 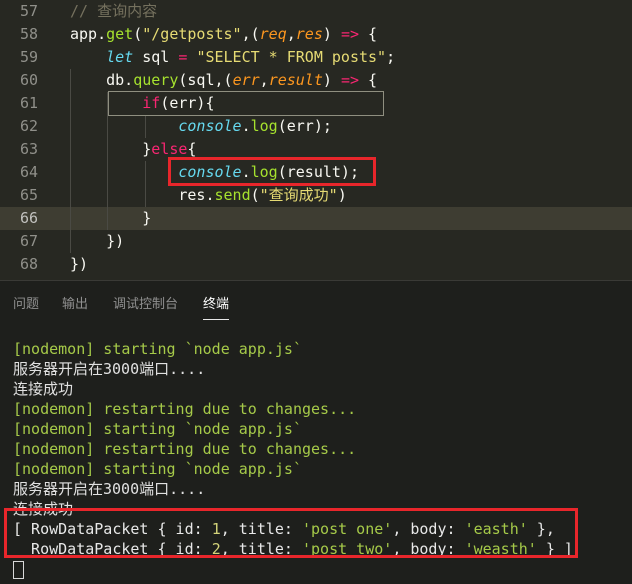 I want to click on code-line: 68}), so click(x=316, y=264).